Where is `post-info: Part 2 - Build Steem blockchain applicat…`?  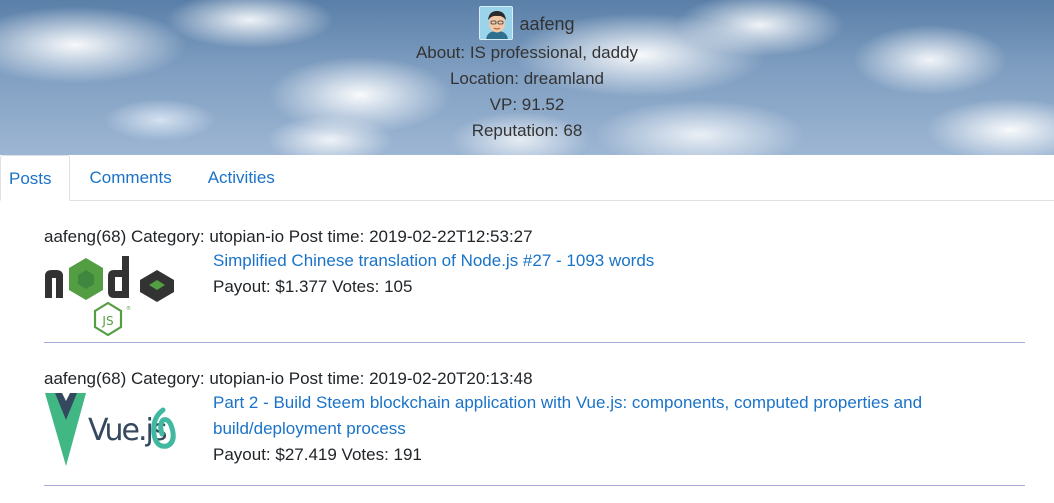 post-info: Part 2 - Build Steem blockchain applicat… is located at coordinates (603, 429).